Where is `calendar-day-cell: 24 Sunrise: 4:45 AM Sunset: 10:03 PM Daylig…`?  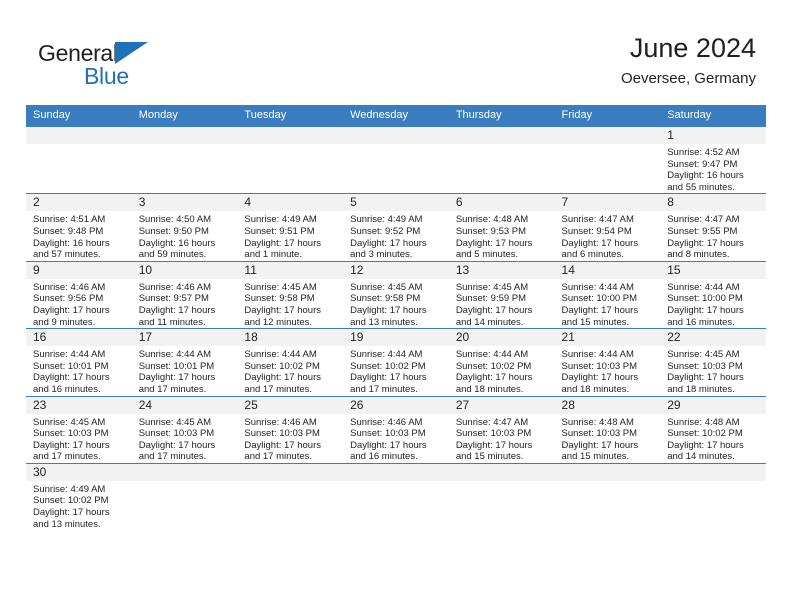
calendar-day-cell: 24 Sunrise: 4:45 AM Sunset: 10:03 PM Daylig… is located at coordinates (184, 429).